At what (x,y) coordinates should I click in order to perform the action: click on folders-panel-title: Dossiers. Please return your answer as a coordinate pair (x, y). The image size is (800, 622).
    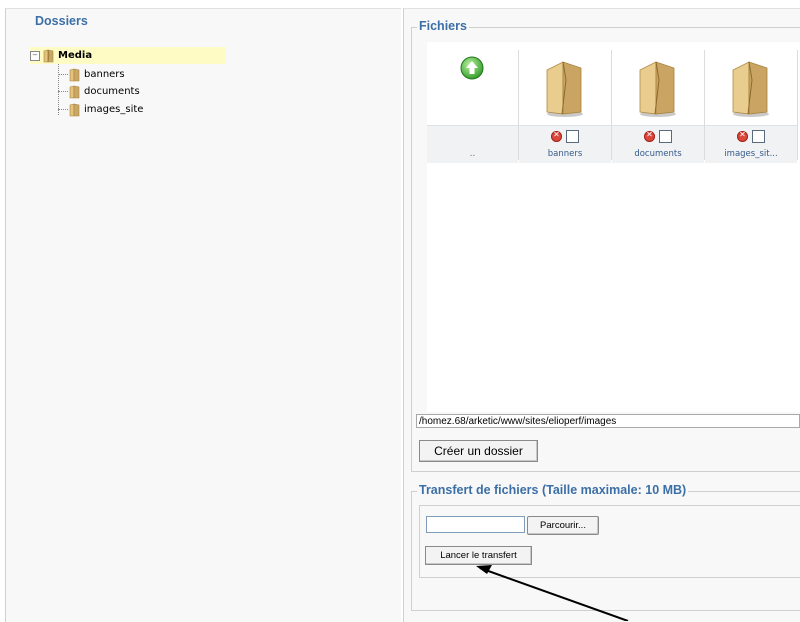
    Looking at the image, I should click on (61, 21).